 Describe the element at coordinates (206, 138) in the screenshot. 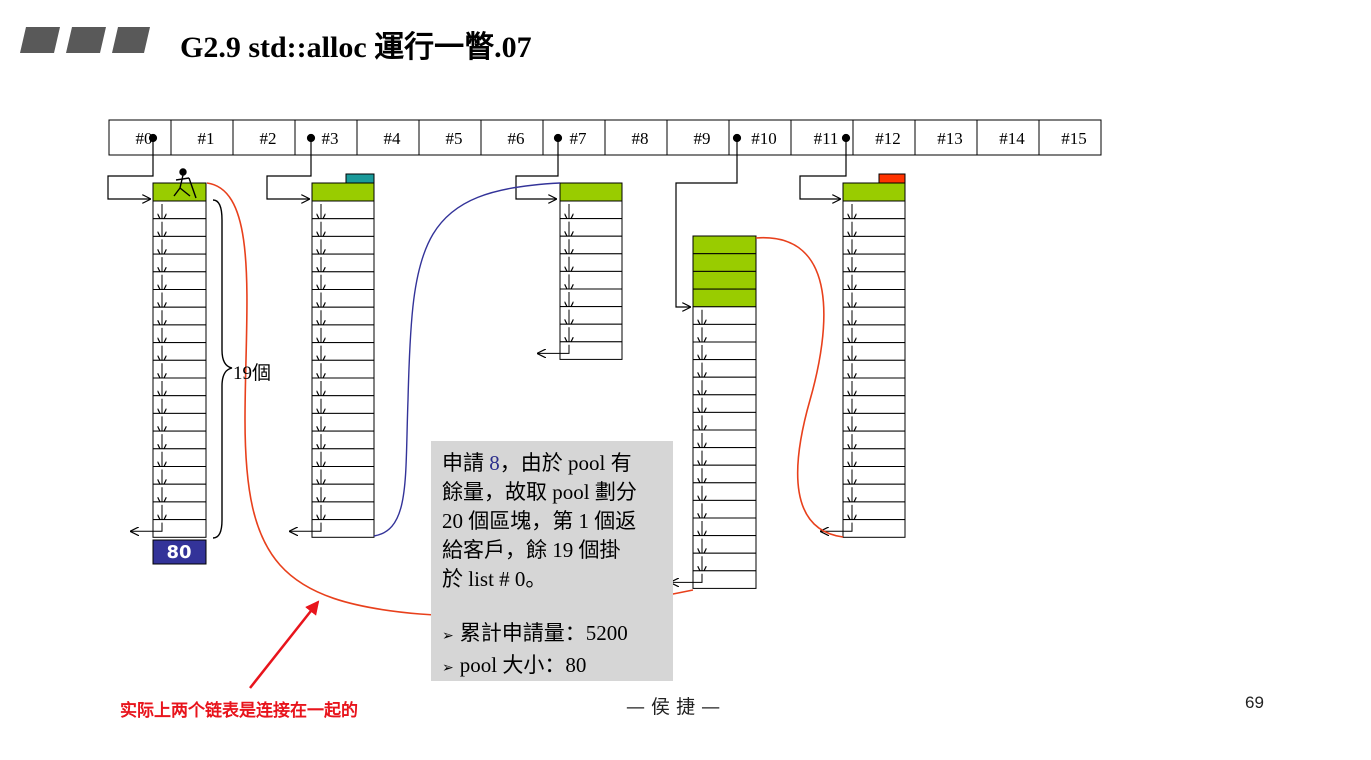

I see `free-list-cell-label: #1` at that location.